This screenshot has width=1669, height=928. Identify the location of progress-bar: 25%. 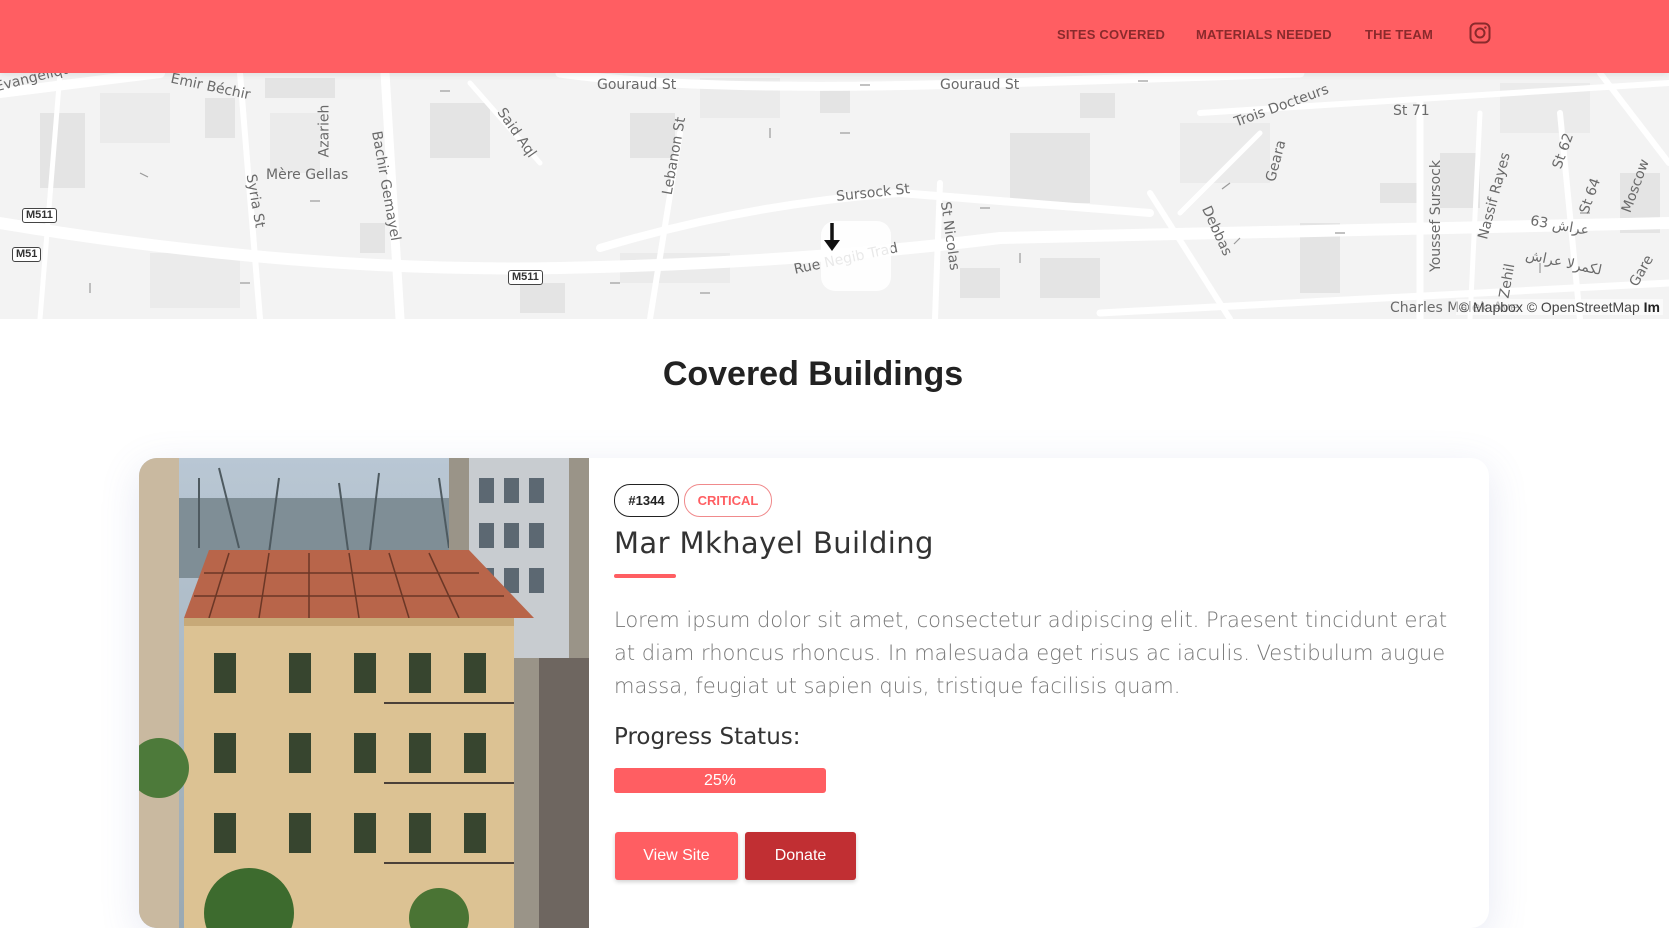
(720, 780).